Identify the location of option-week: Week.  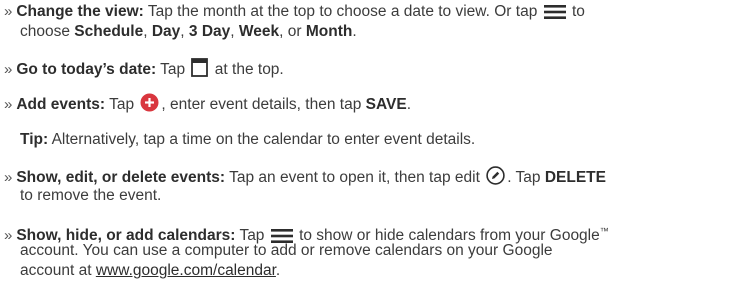
(259, 31).